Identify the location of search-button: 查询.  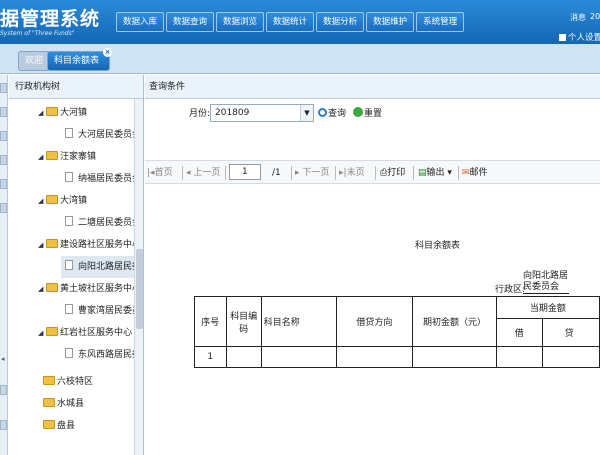
(332, 114).